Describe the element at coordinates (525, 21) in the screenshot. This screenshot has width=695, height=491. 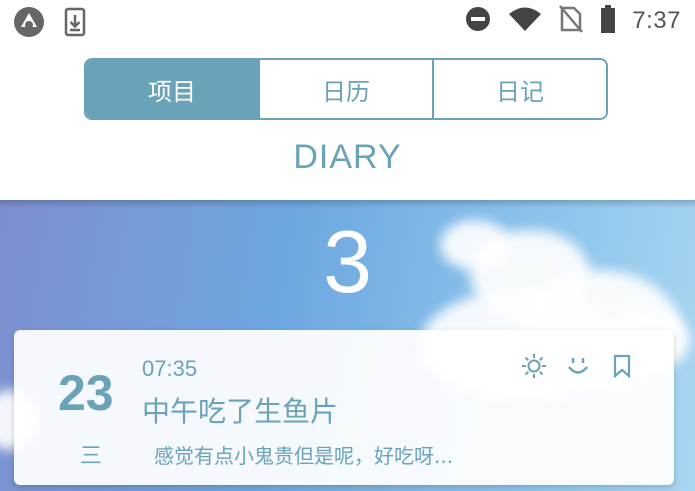
I see `wifi-icon` at that location.